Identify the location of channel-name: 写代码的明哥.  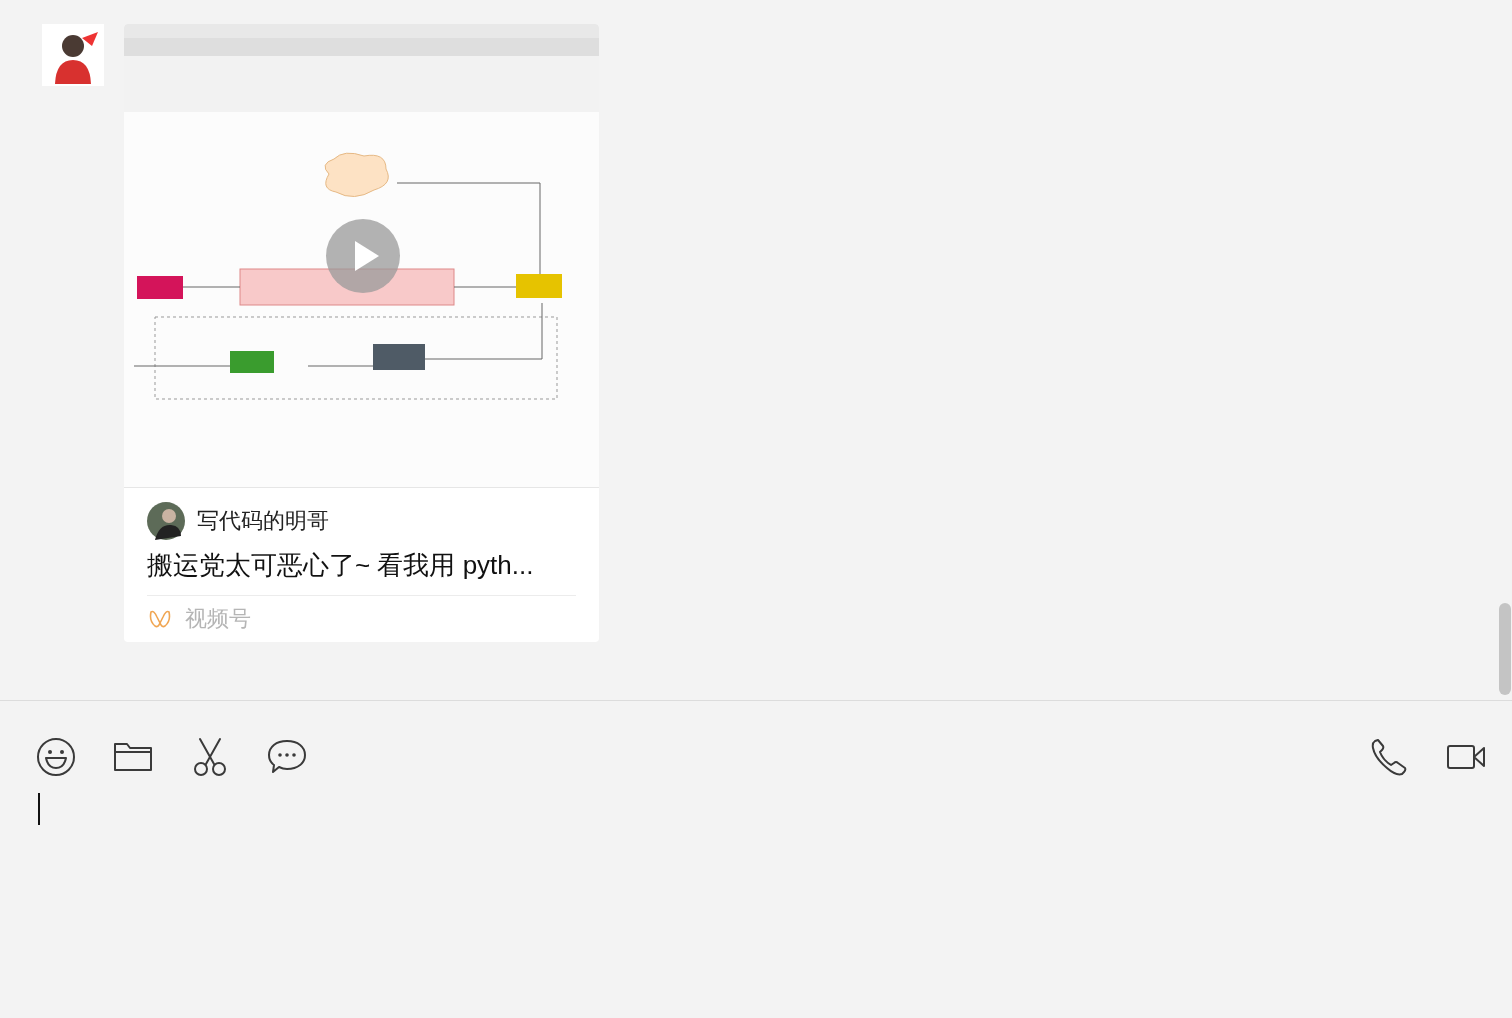
(263, 521).